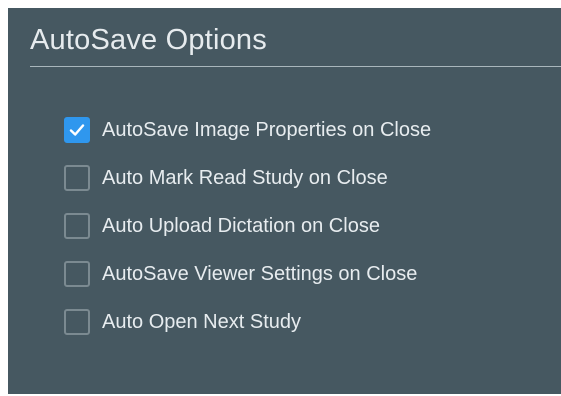 Image resolution: width=561 pixels, height=396 pixels. I want to click on checkmark-icon, so click(77, 130).